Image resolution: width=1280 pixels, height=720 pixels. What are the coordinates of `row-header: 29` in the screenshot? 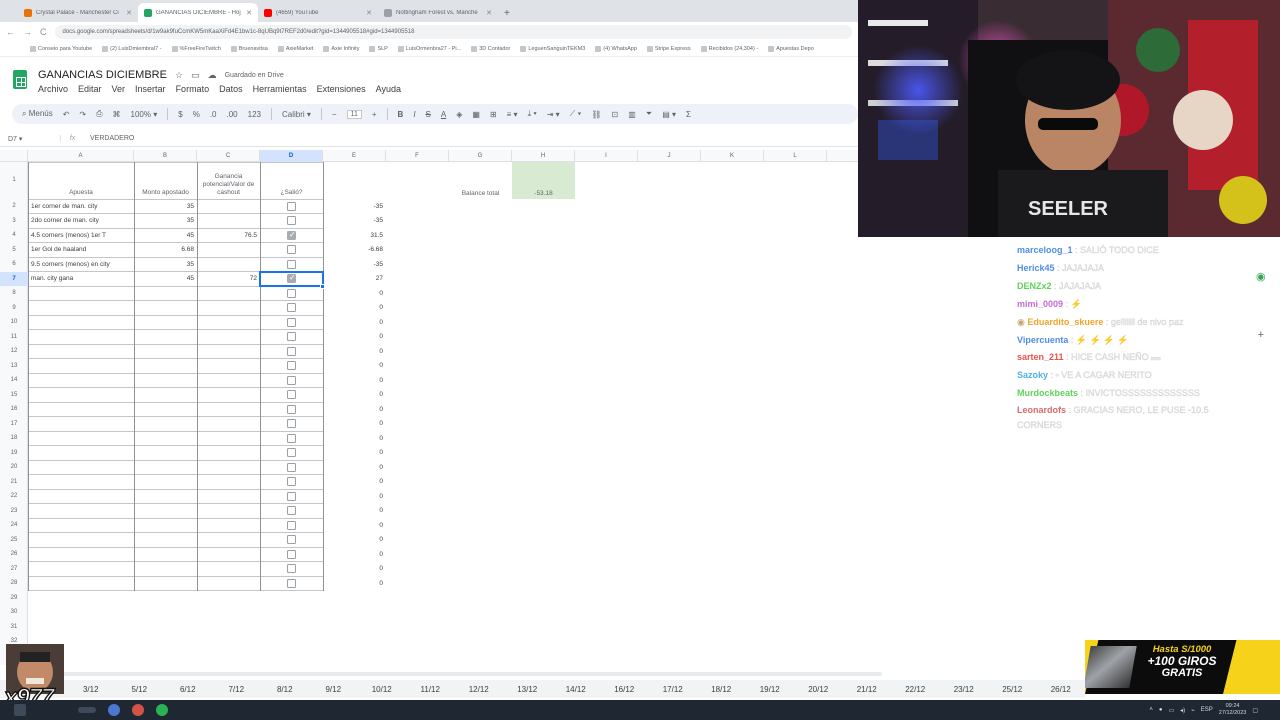 It's located at (14, 598).